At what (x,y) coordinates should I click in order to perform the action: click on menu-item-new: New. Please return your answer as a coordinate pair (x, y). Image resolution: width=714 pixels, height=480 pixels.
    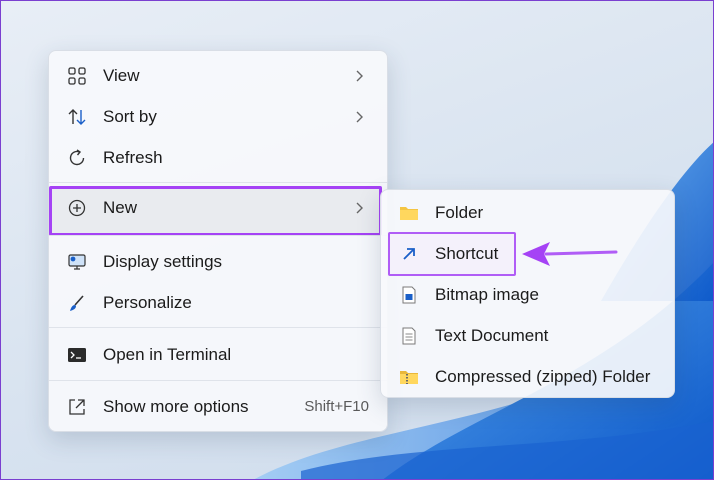
    Looking at the image, I should click on (218, 208).